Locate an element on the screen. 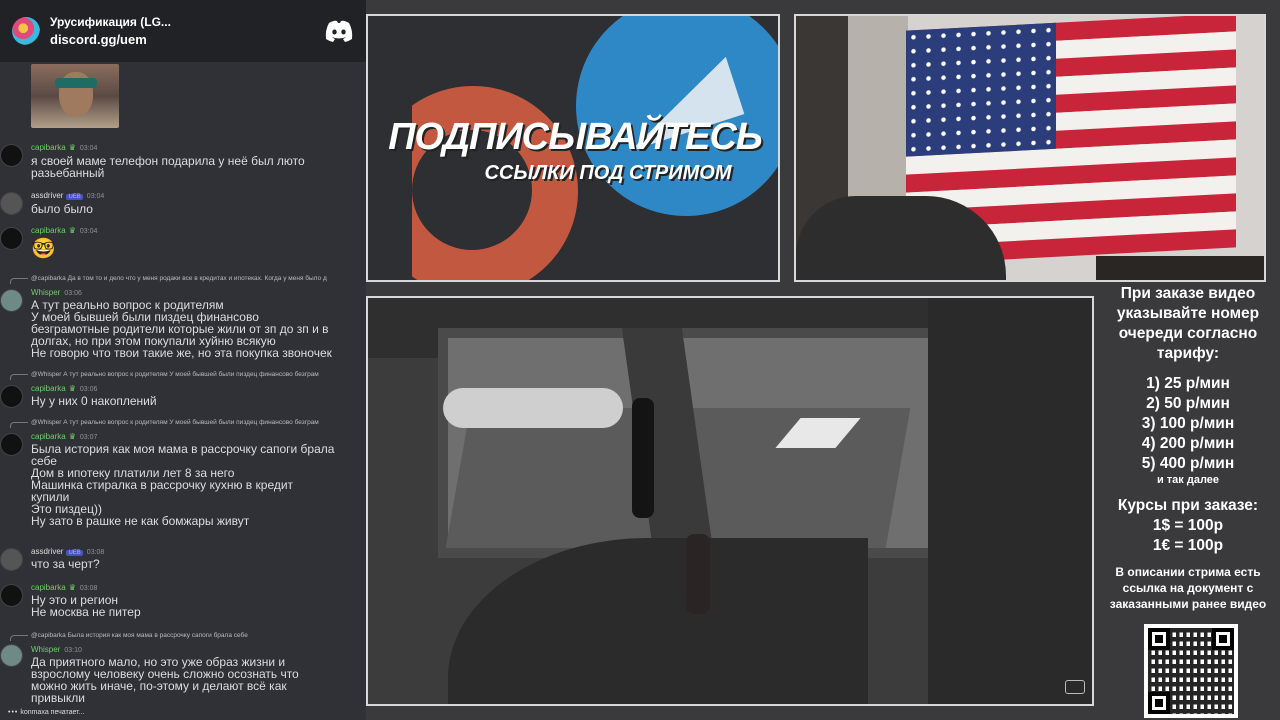 The width and height of the screenshot is (1280, 720). message-text: Ну у них 0 накоплений is located at coordinates (94, 401).